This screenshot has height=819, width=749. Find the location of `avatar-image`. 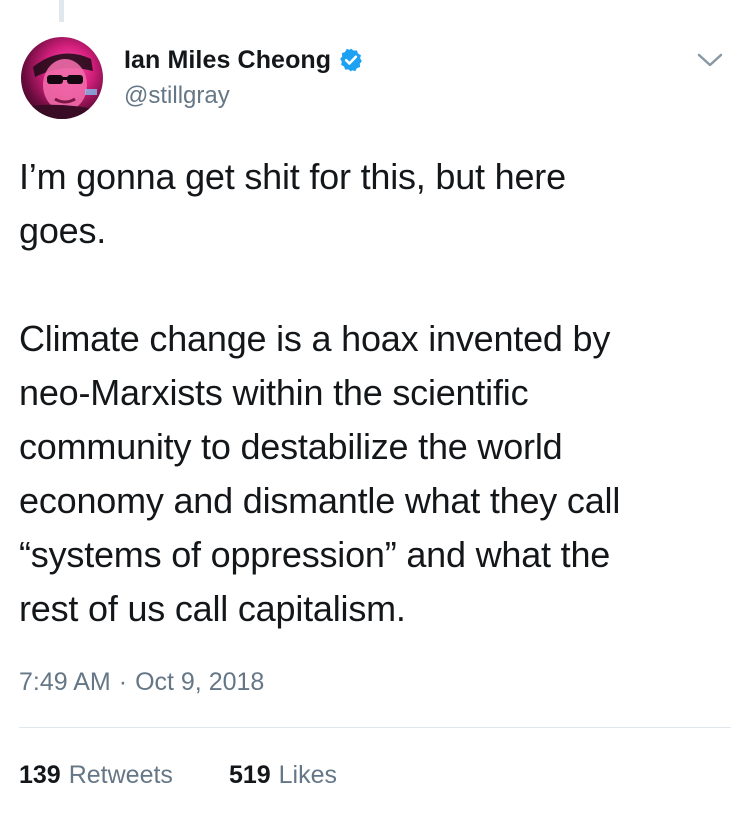

avatar-image is located at coordinates (62, 86).